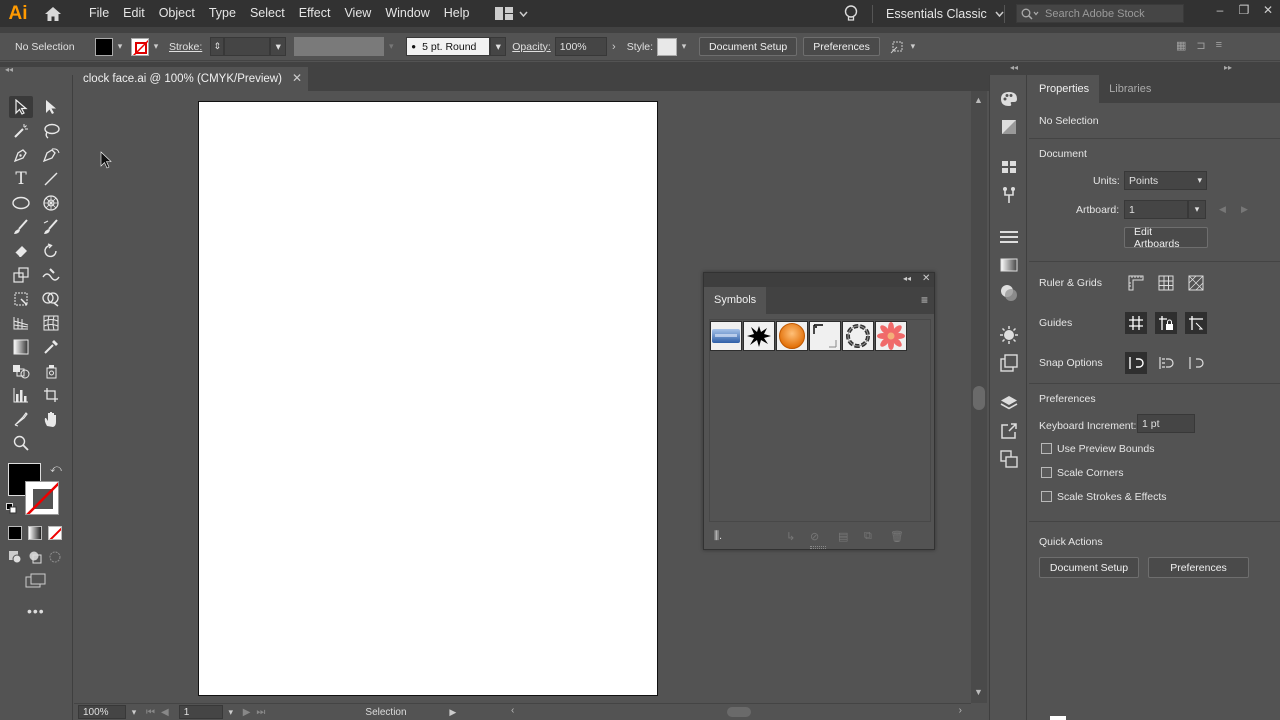  What do you see at coordinates (51, 227) in the screenshot?
I see `blob-brush-tool-icon` at bounding box center [51, 227].